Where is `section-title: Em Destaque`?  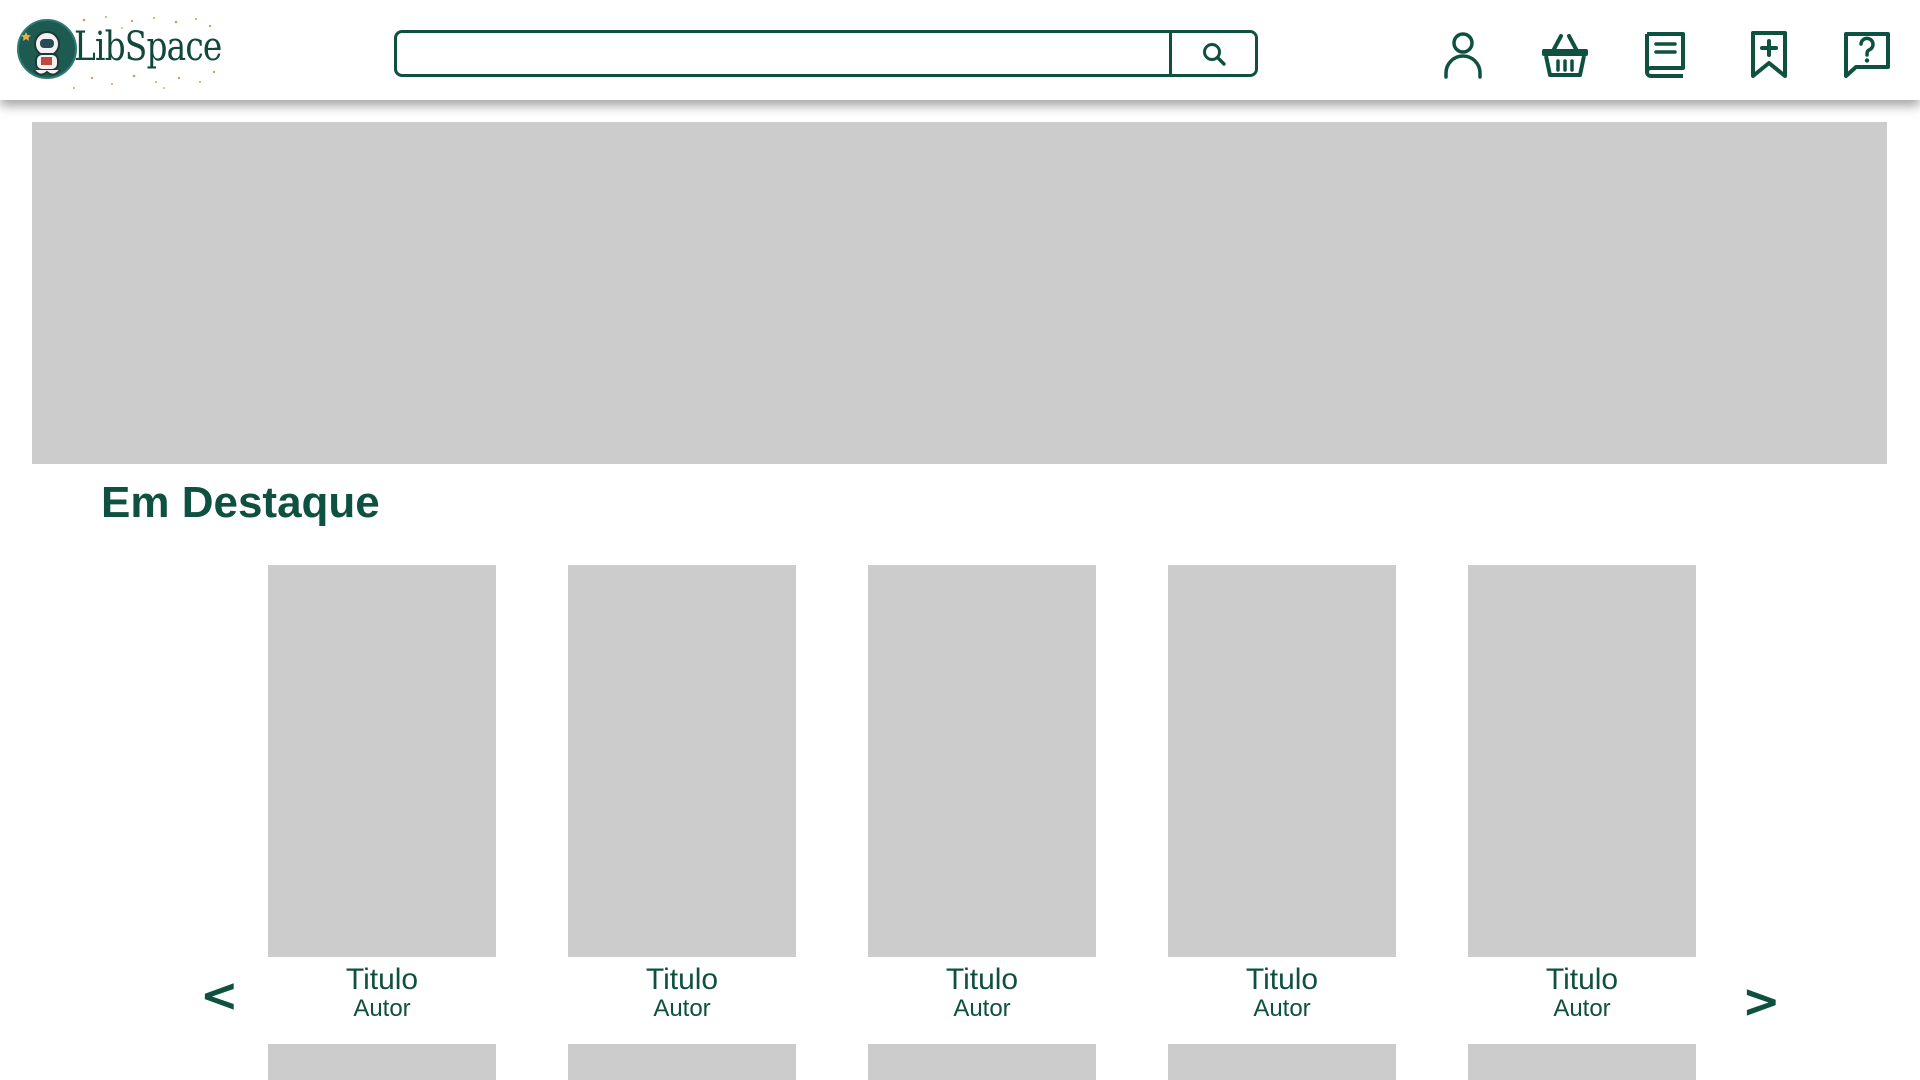
section-title: Em Destaque is located at coordinates (240, 502).